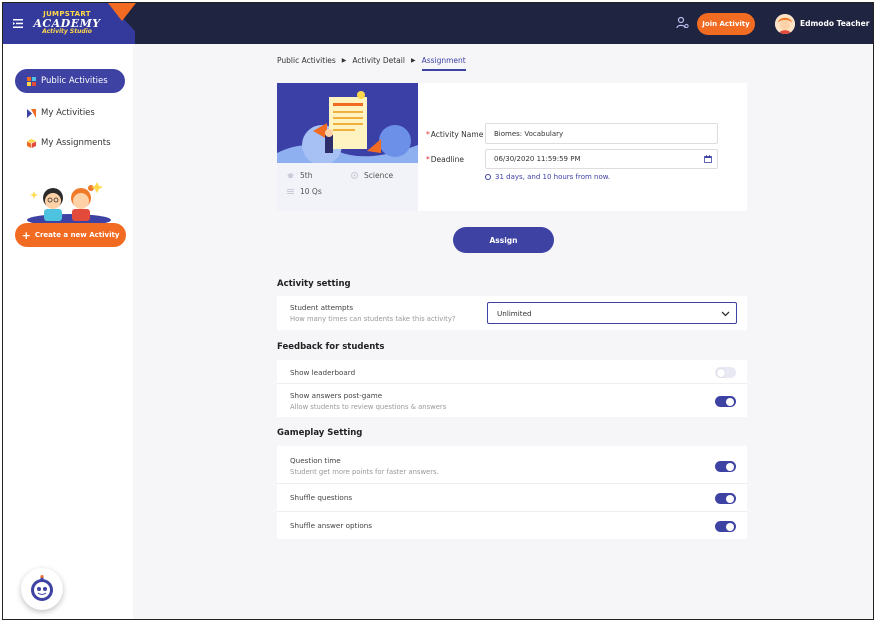  What do you see at coordinates (67, 23) in the screenshot?
I see `brand-logo: JUMPSTART ACADEMY Activity Studio` at bounding box center [67, 23].